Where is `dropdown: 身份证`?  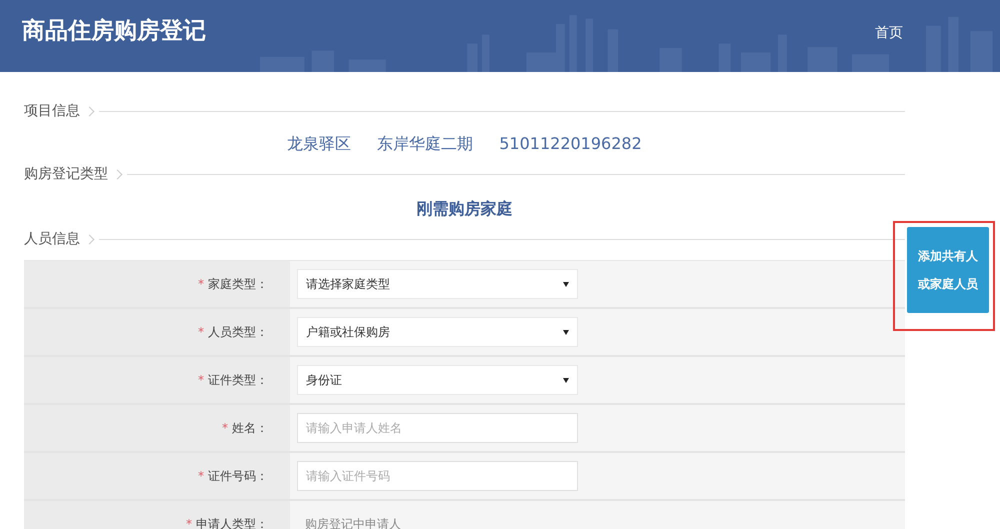
dropdown: 身份证 is located at coordinates (437, 380).